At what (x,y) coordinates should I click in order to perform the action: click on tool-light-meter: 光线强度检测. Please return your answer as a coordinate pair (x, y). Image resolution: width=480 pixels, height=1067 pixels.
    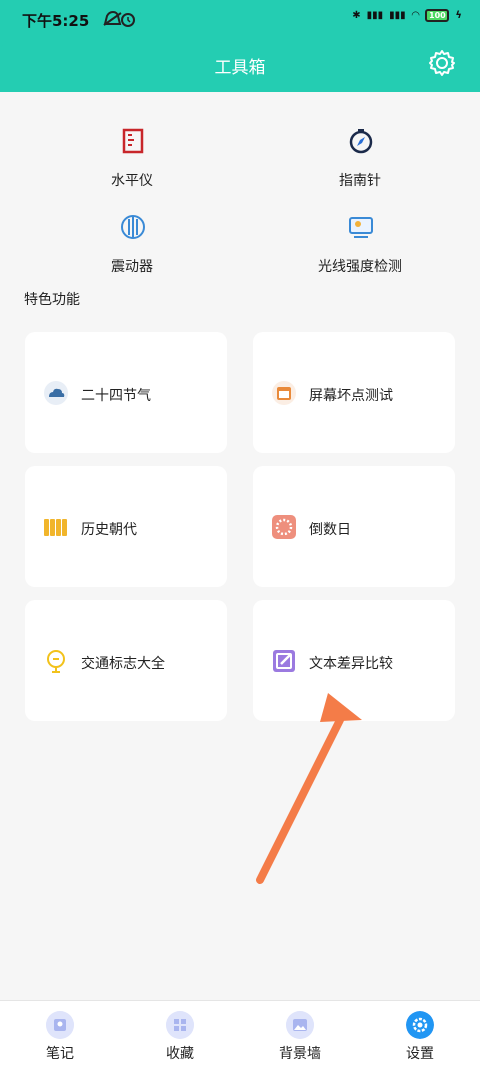
    Looking at the image, I should click on (360, 249).